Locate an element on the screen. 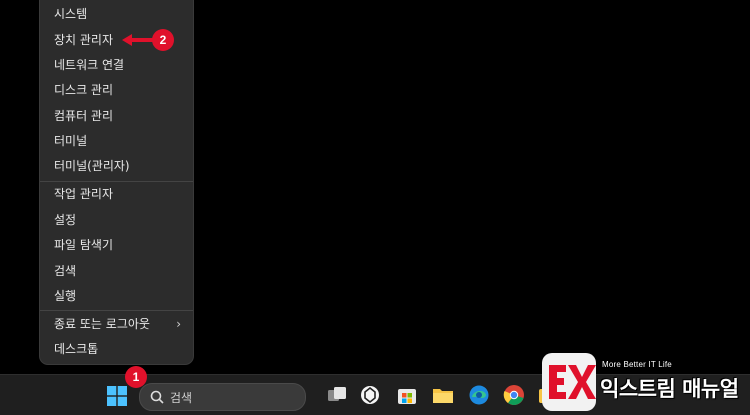 This screenshot has height=415, width=750. menu-item-terminal-admin: 터미널(관리자) is located at coordinates (92, 166).